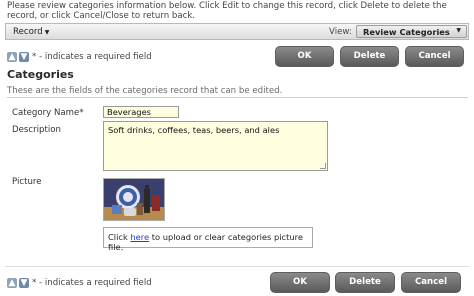 This screenshot has height=296, width=474. What do you see at coordinates (139, 237) in the screenshot?
I see `upload-link: here` at bounding box center [139, 237].